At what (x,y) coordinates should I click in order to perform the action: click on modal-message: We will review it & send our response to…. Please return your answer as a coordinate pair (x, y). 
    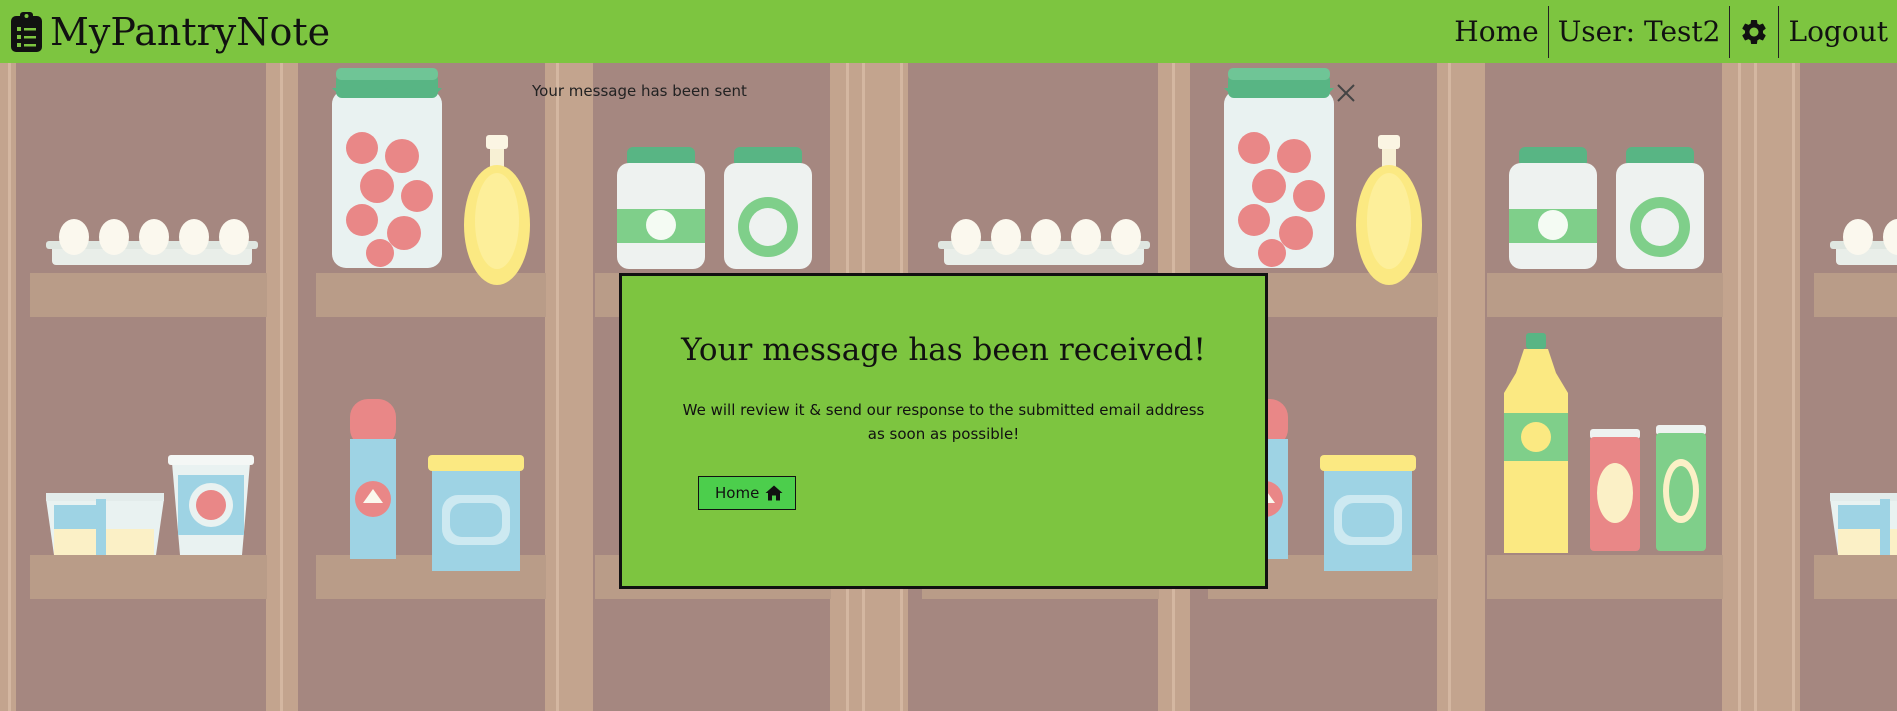
    Looking at the image, I should click on (943, 422).